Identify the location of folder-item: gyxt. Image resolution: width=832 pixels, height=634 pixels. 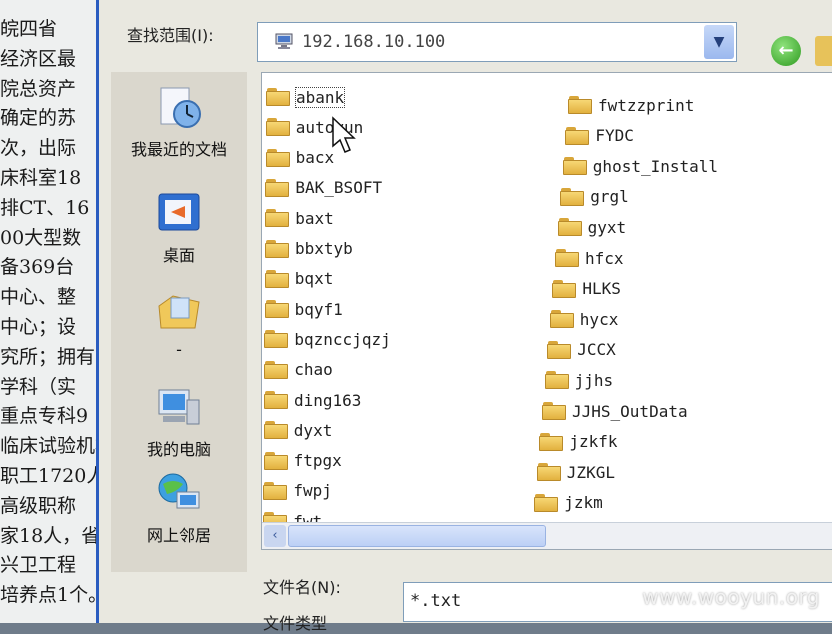
(592, 227).